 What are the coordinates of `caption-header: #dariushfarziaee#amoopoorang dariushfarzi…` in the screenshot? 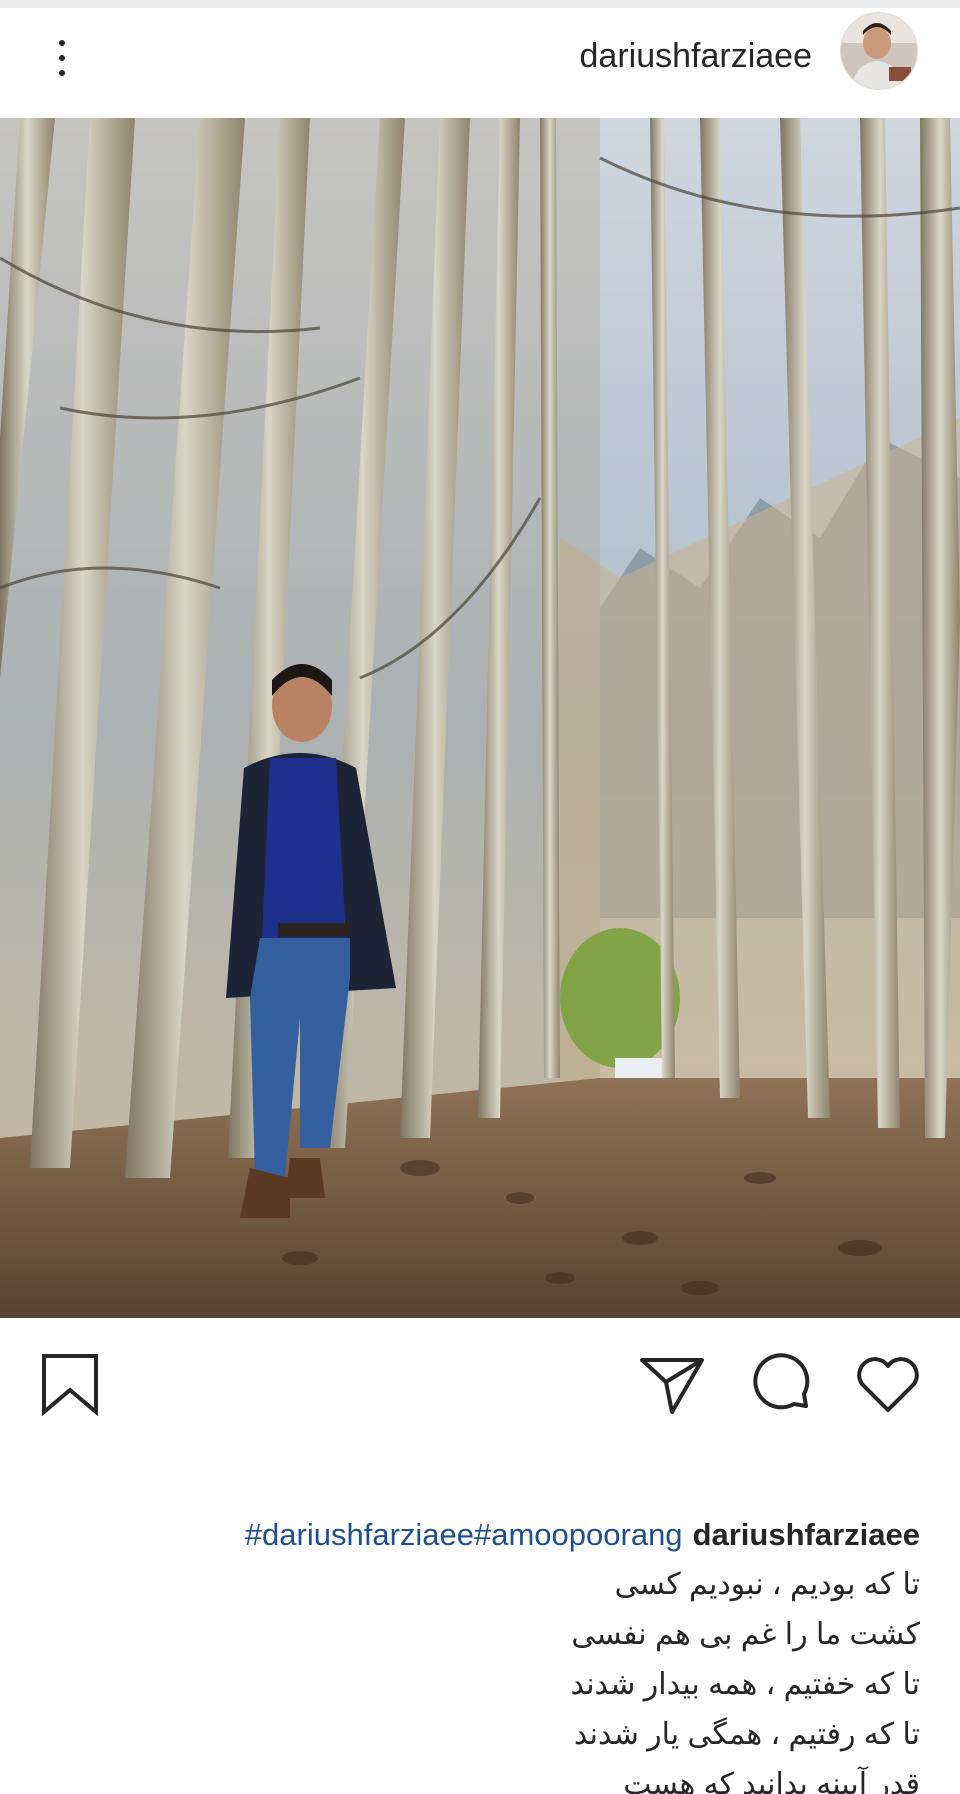 It's located at (460, 1535).